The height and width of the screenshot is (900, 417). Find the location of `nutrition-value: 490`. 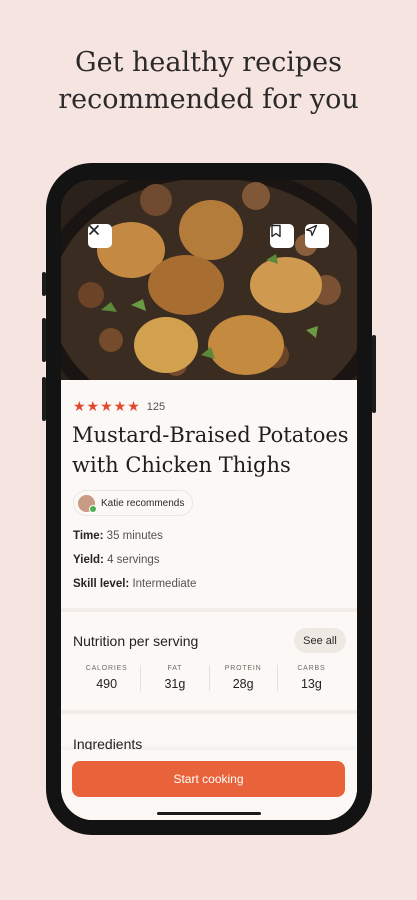

nutrition-value: 490 is located at coordinates (107, 684).